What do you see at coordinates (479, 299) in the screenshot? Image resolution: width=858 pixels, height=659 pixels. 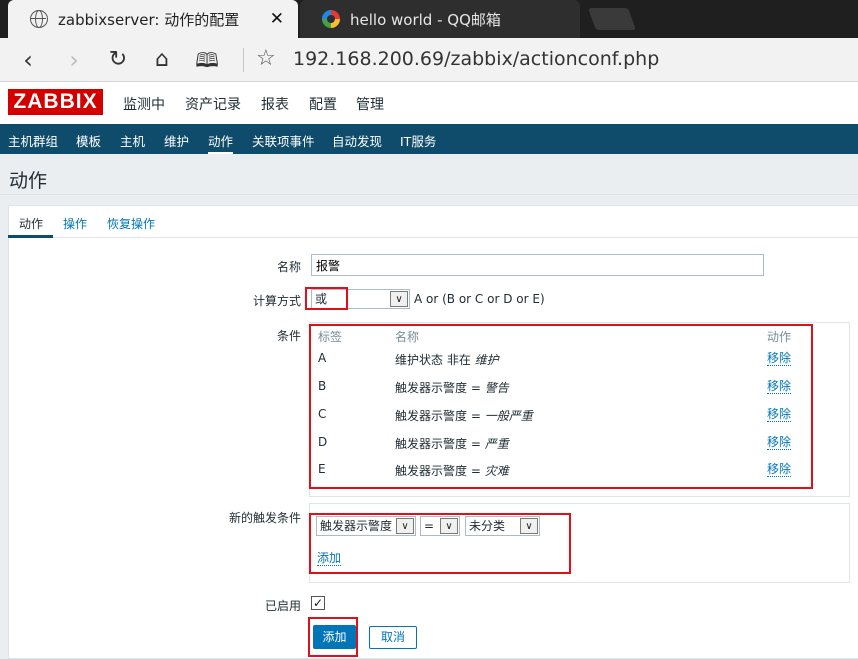 I see `calc-expression: A or (B or C or D or E)` at bounding box center [479, 299].